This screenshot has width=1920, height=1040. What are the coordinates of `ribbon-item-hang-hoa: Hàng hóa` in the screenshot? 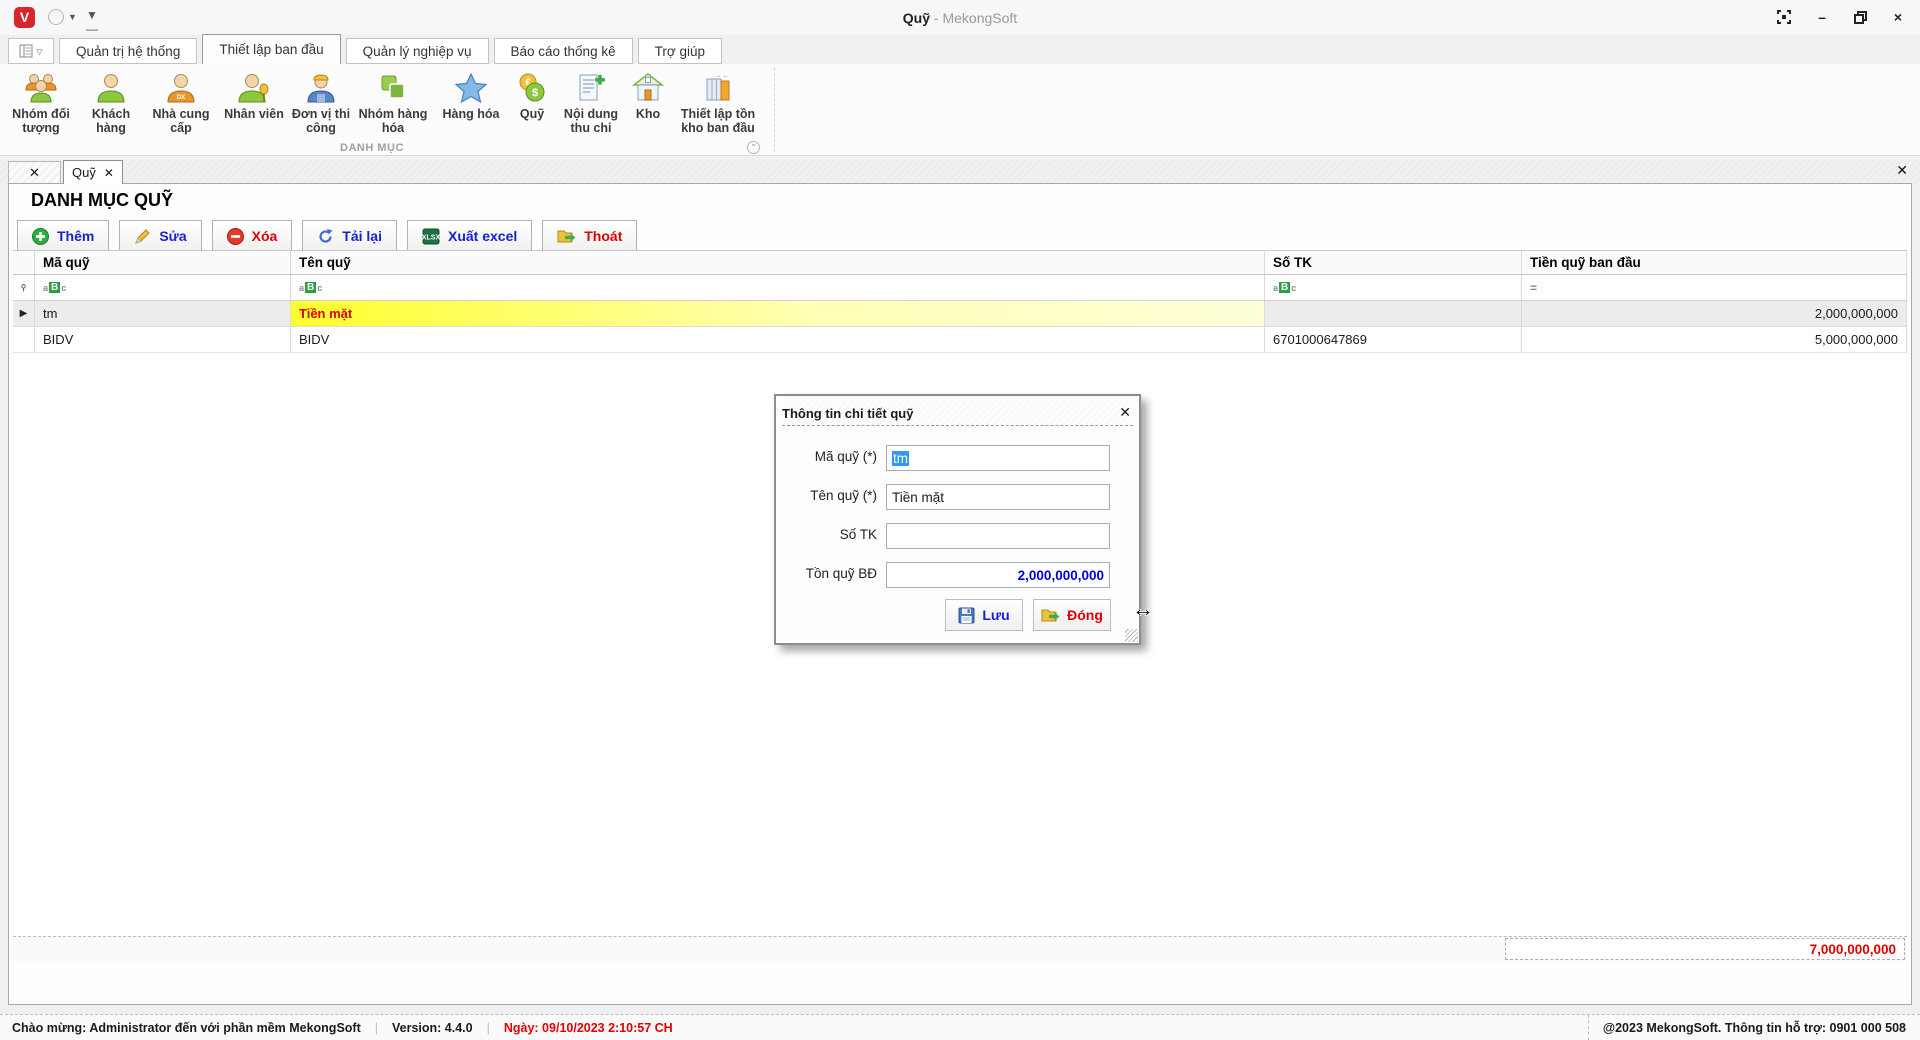 It's located at (471, 95).